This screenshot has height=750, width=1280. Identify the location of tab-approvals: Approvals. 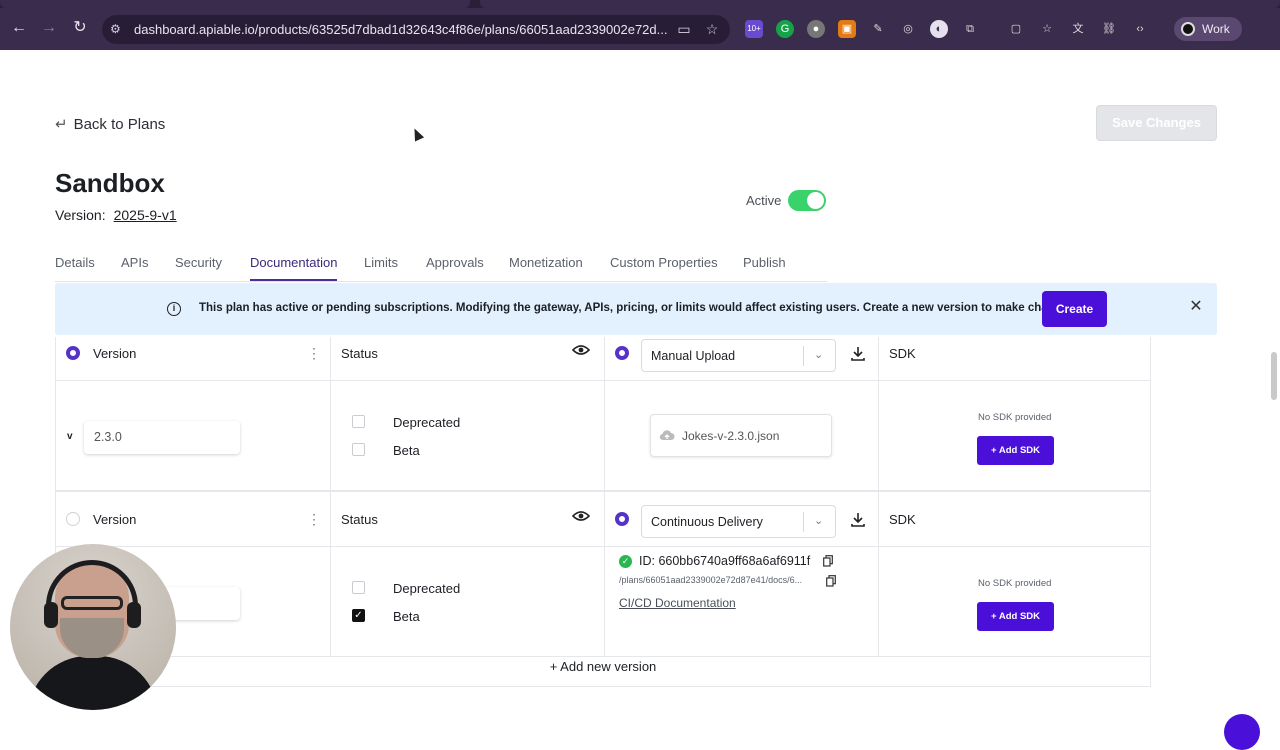
(455, 262).